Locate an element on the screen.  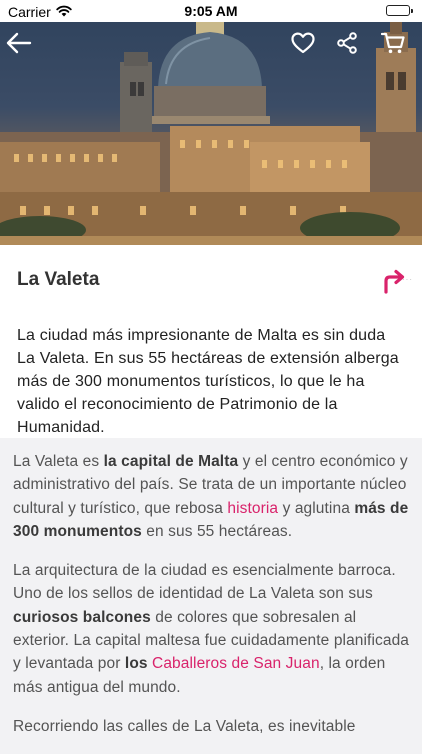
historia-link: historia is located at coordinates (252, 508).